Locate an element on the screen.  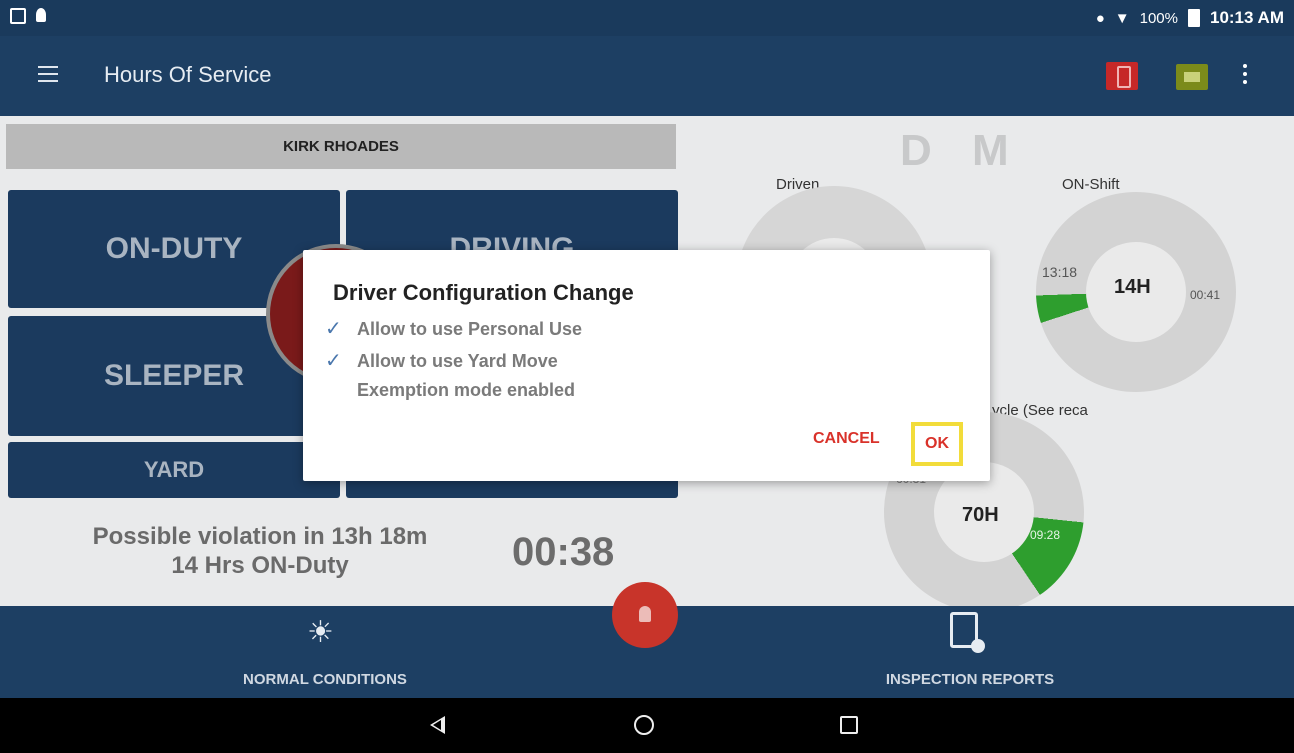
notification-icon is located at coordinates (18, 16).